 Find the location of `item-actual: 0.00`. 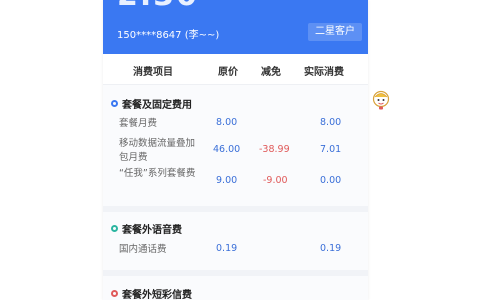

item-actual: 0.00 is located at coordinates (331, 180).